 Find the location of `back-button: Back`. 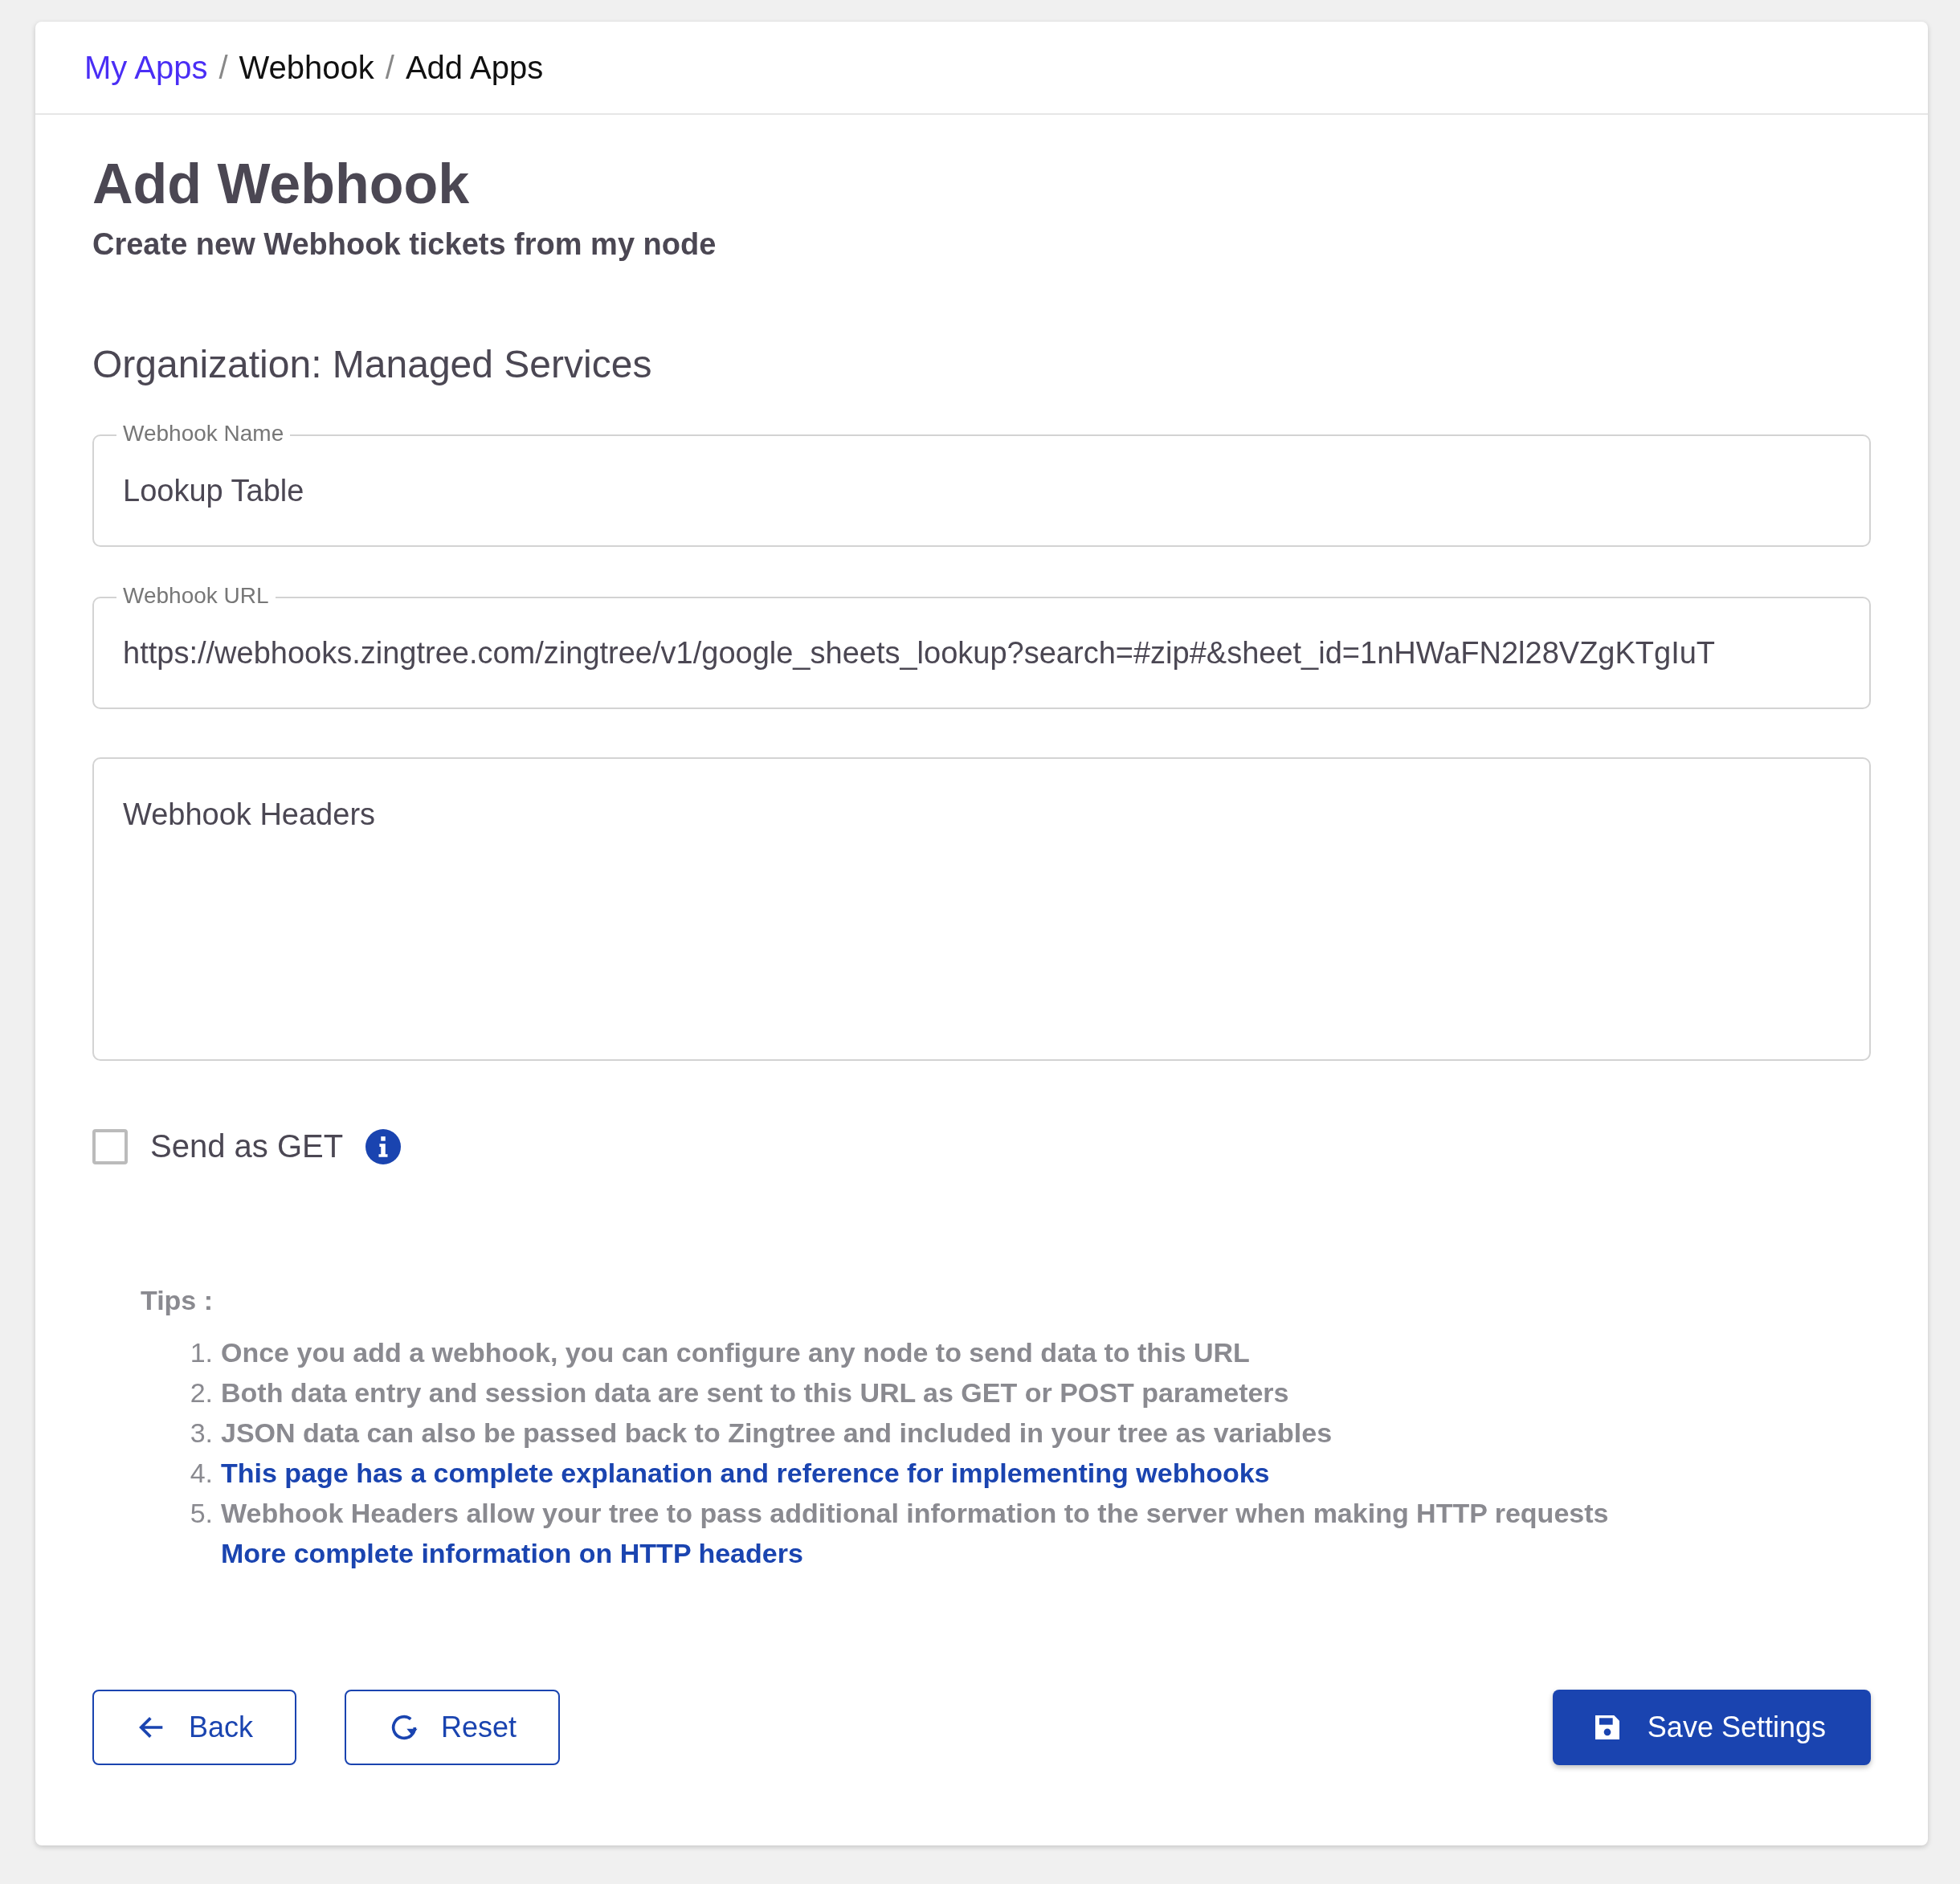

back-button: Back is located at coordinates (194, 1727).